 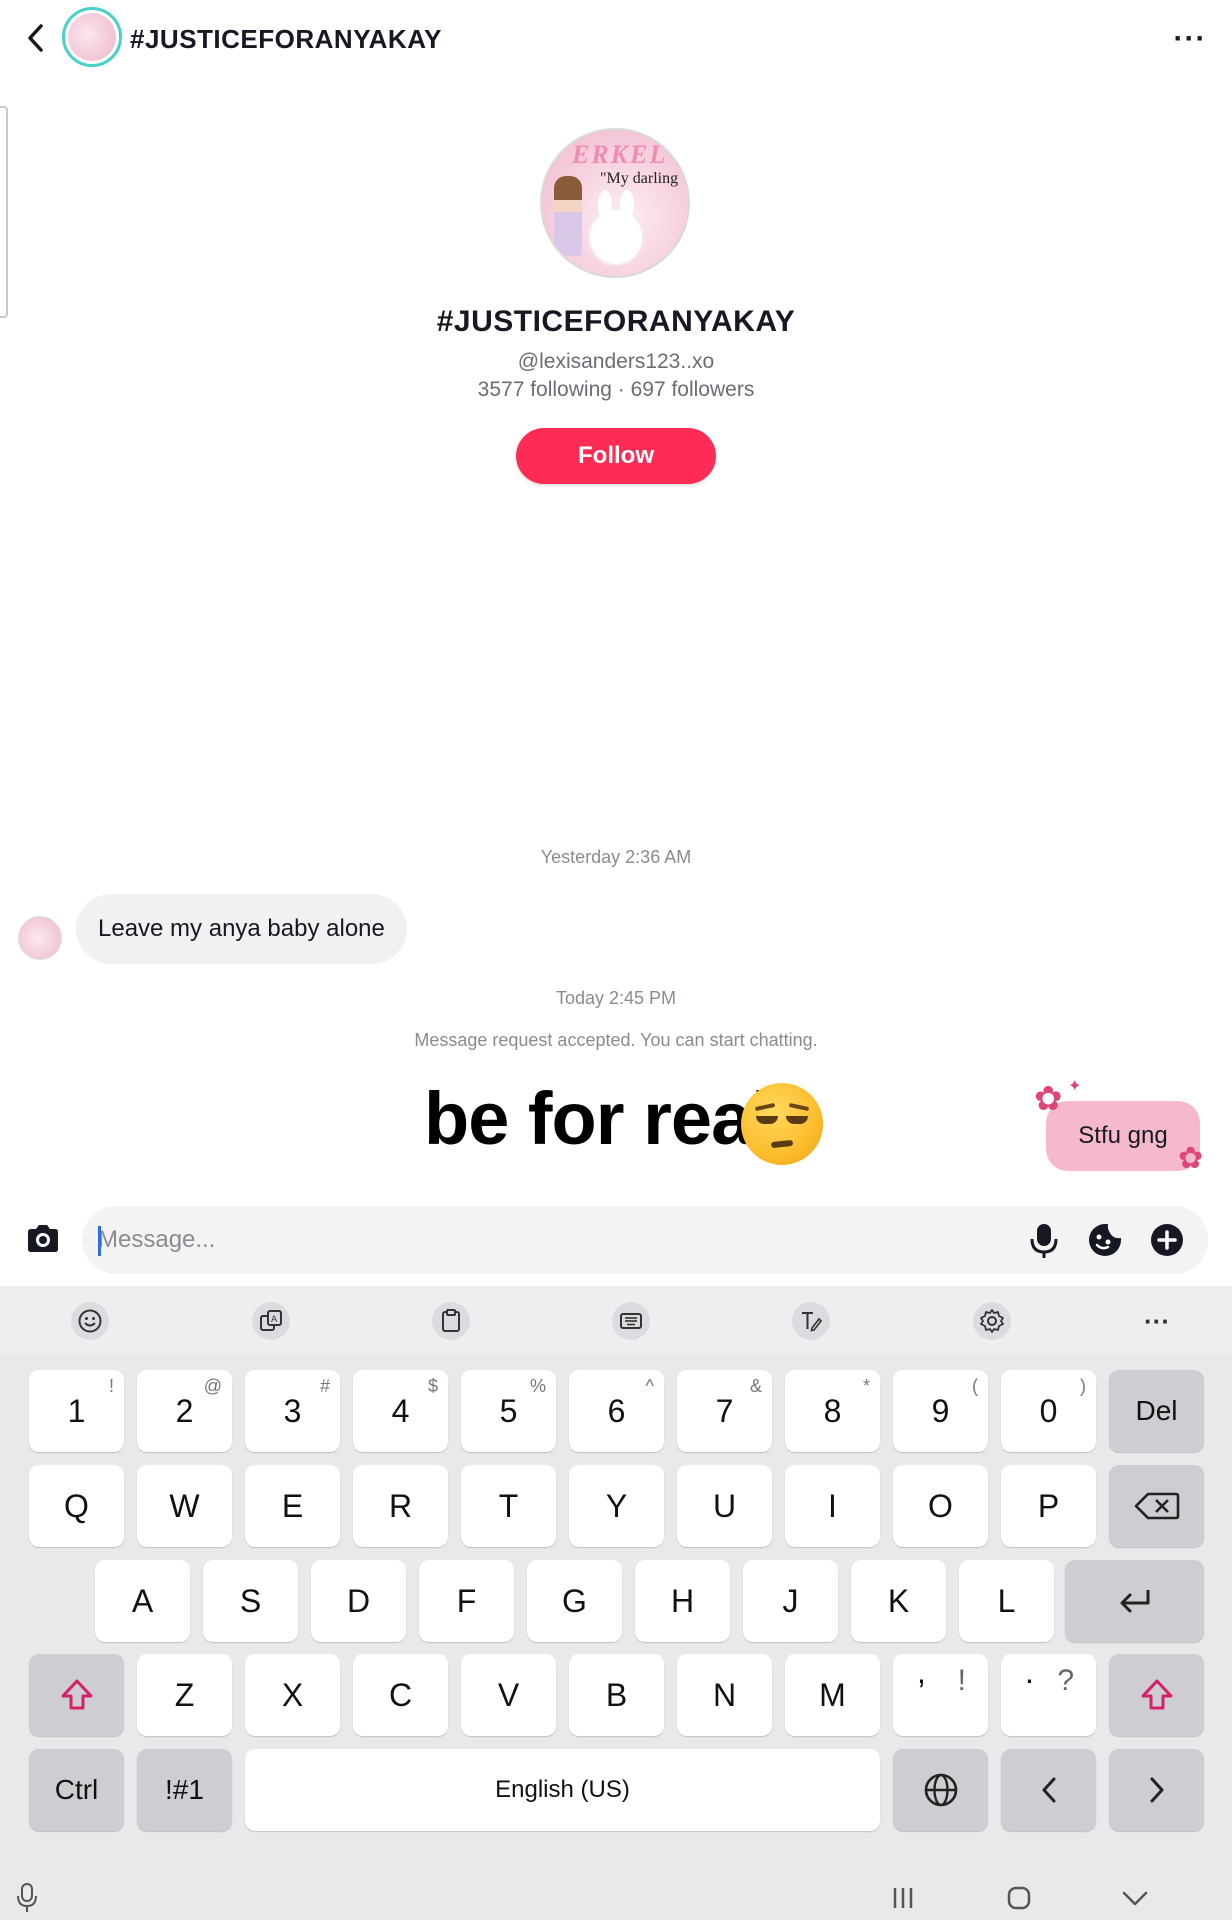 I want to click on translate-button: A, so click(x=271, y=1321).